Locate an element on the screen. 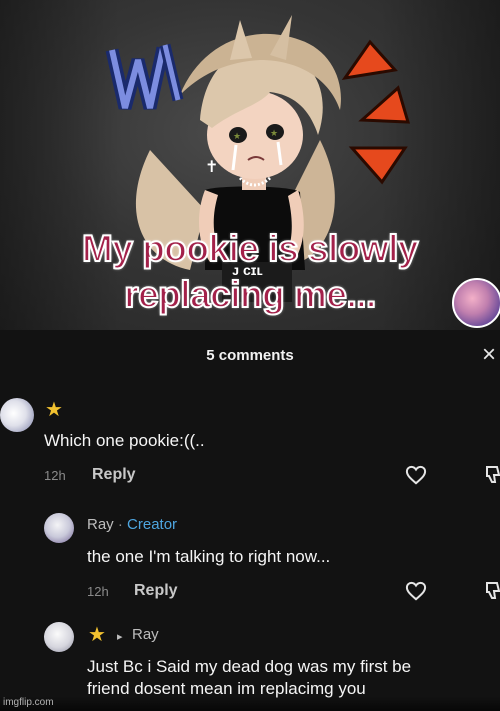 The height and width of the screenshot is (711, 500). comments-count: 5 comments is located at coordinates (250, 355).